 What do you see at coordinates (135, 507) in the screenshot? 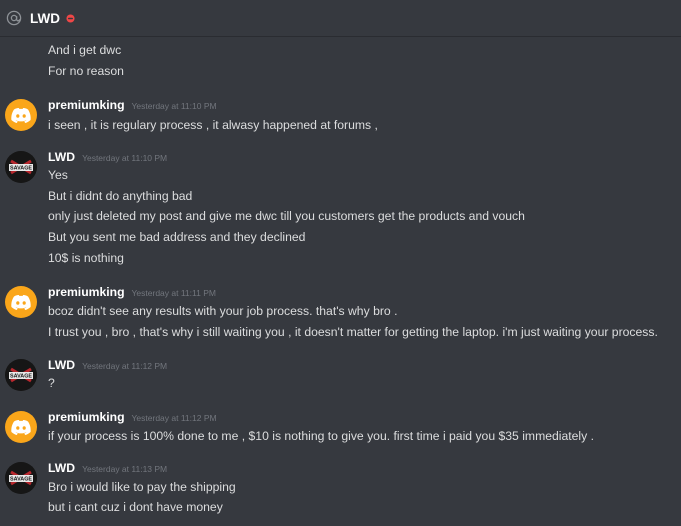
I see `message-line: but i cant cuz i dont have money` at bounding box center [135, 507].